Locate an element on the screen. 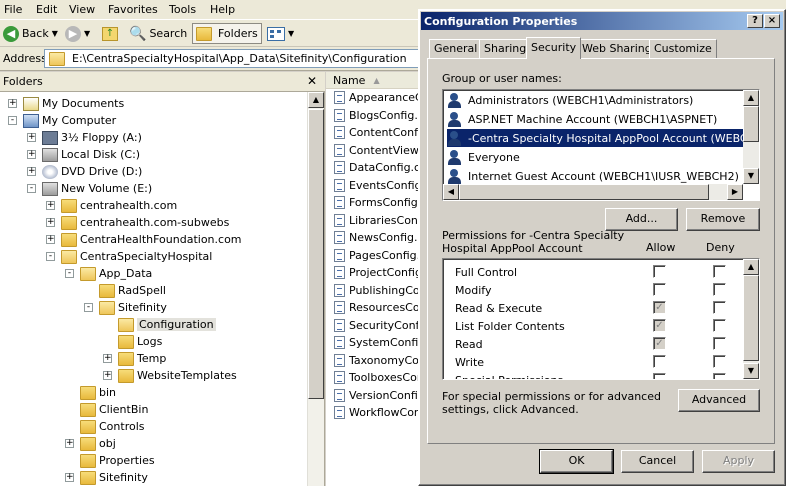 The width and height of the screenshot is (786, 486). tree-item: + My Documents is located at coordinates (66, 103).